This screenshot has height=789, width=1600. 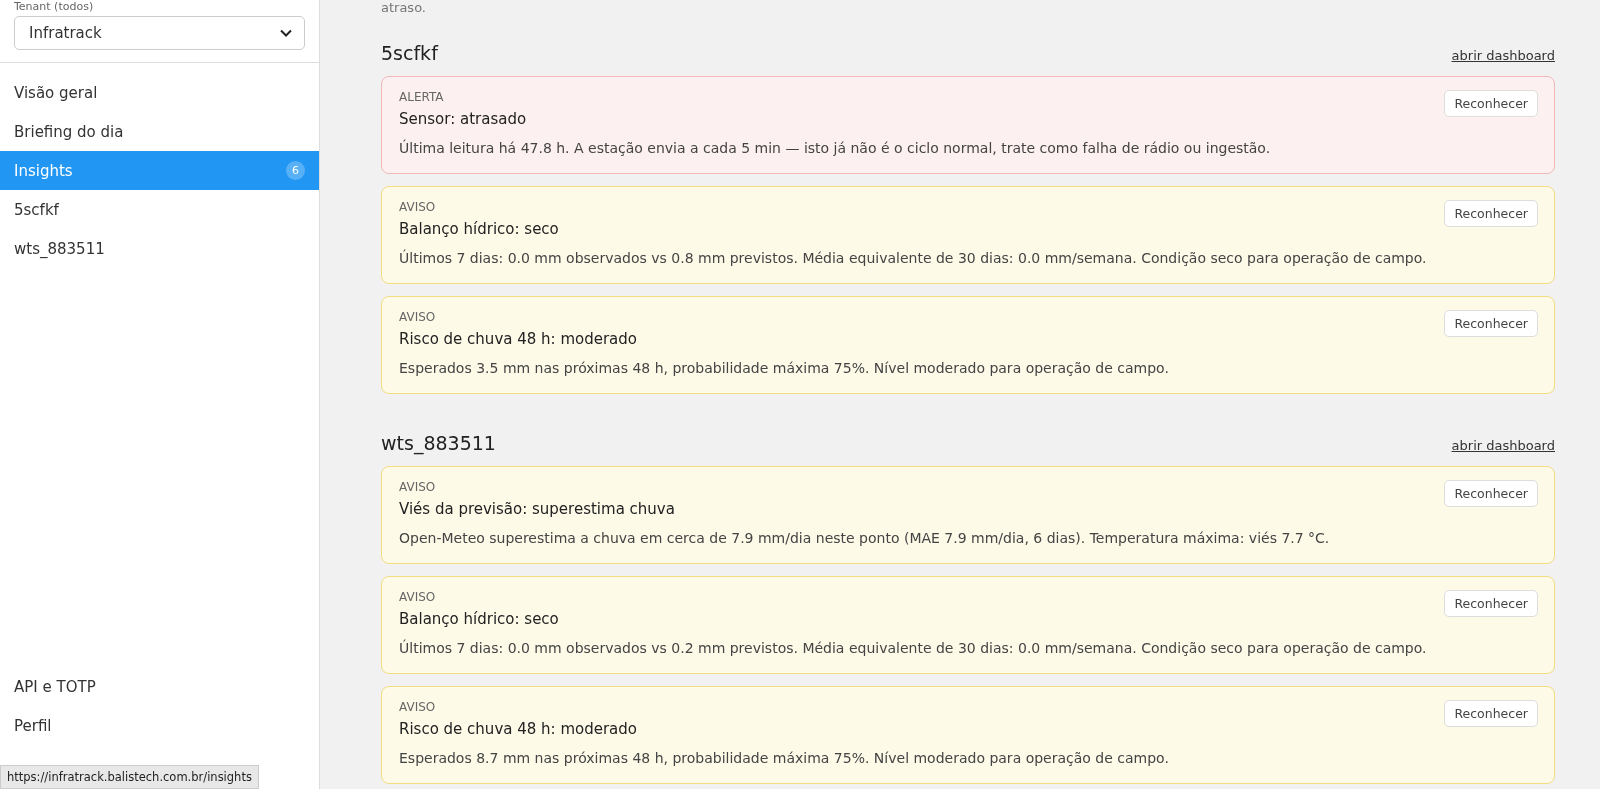 I want to click on severity-label: ALERTA, so click(x=422, y=97).